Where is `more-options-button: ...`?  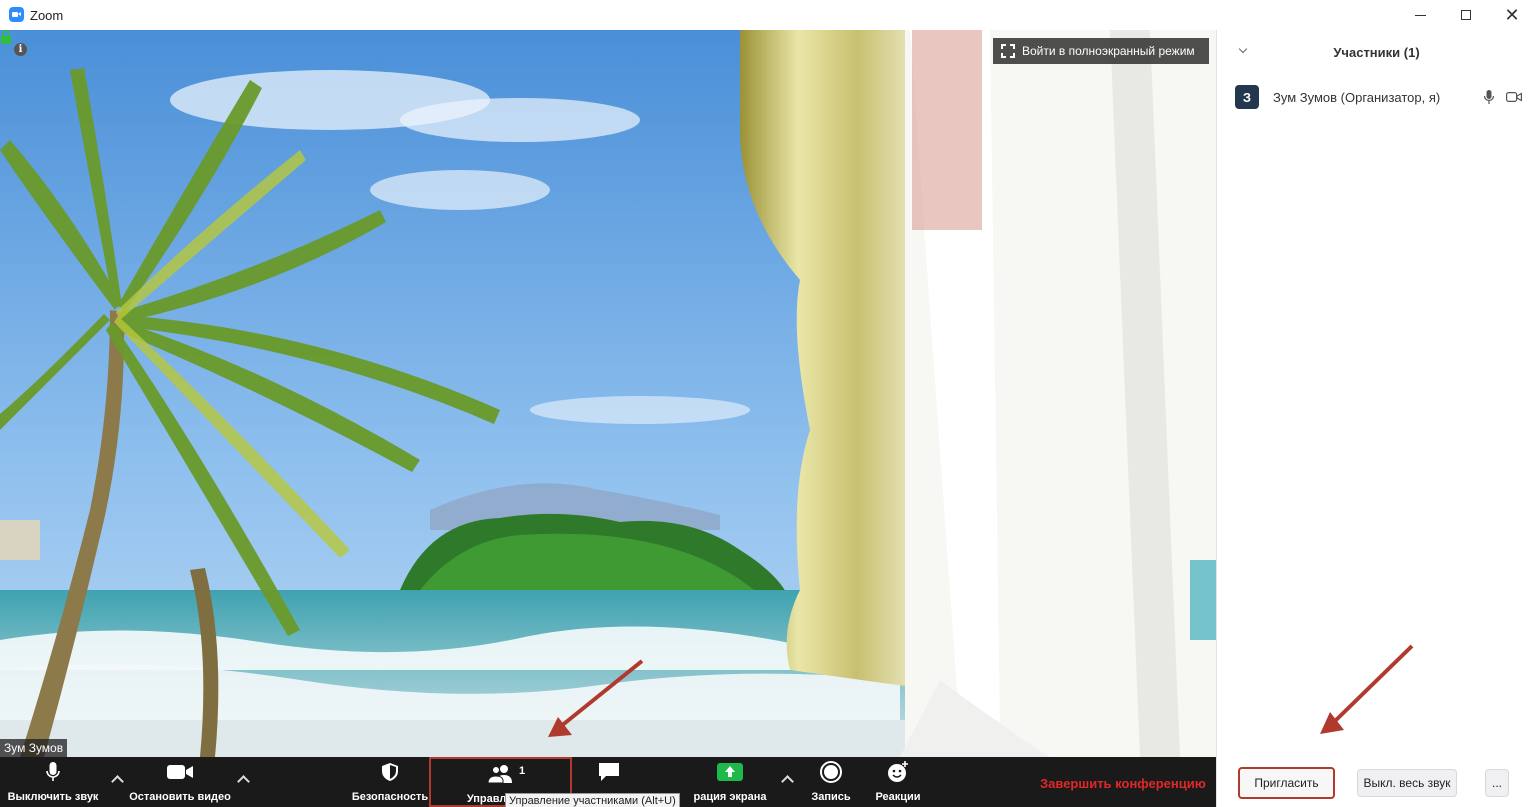 more-options-button: ... is located at coordinates (1497, 783).